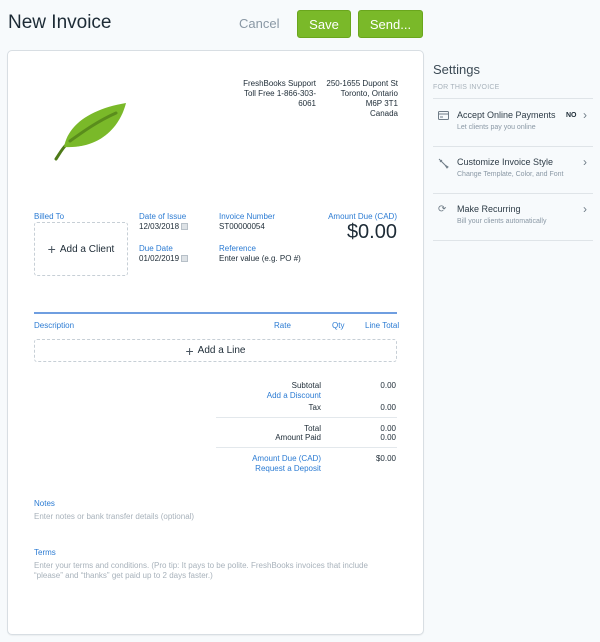  Describe the element at coordinates (49, 216) in the screenshot. I see `billed-to-label: Billed To` at that location.